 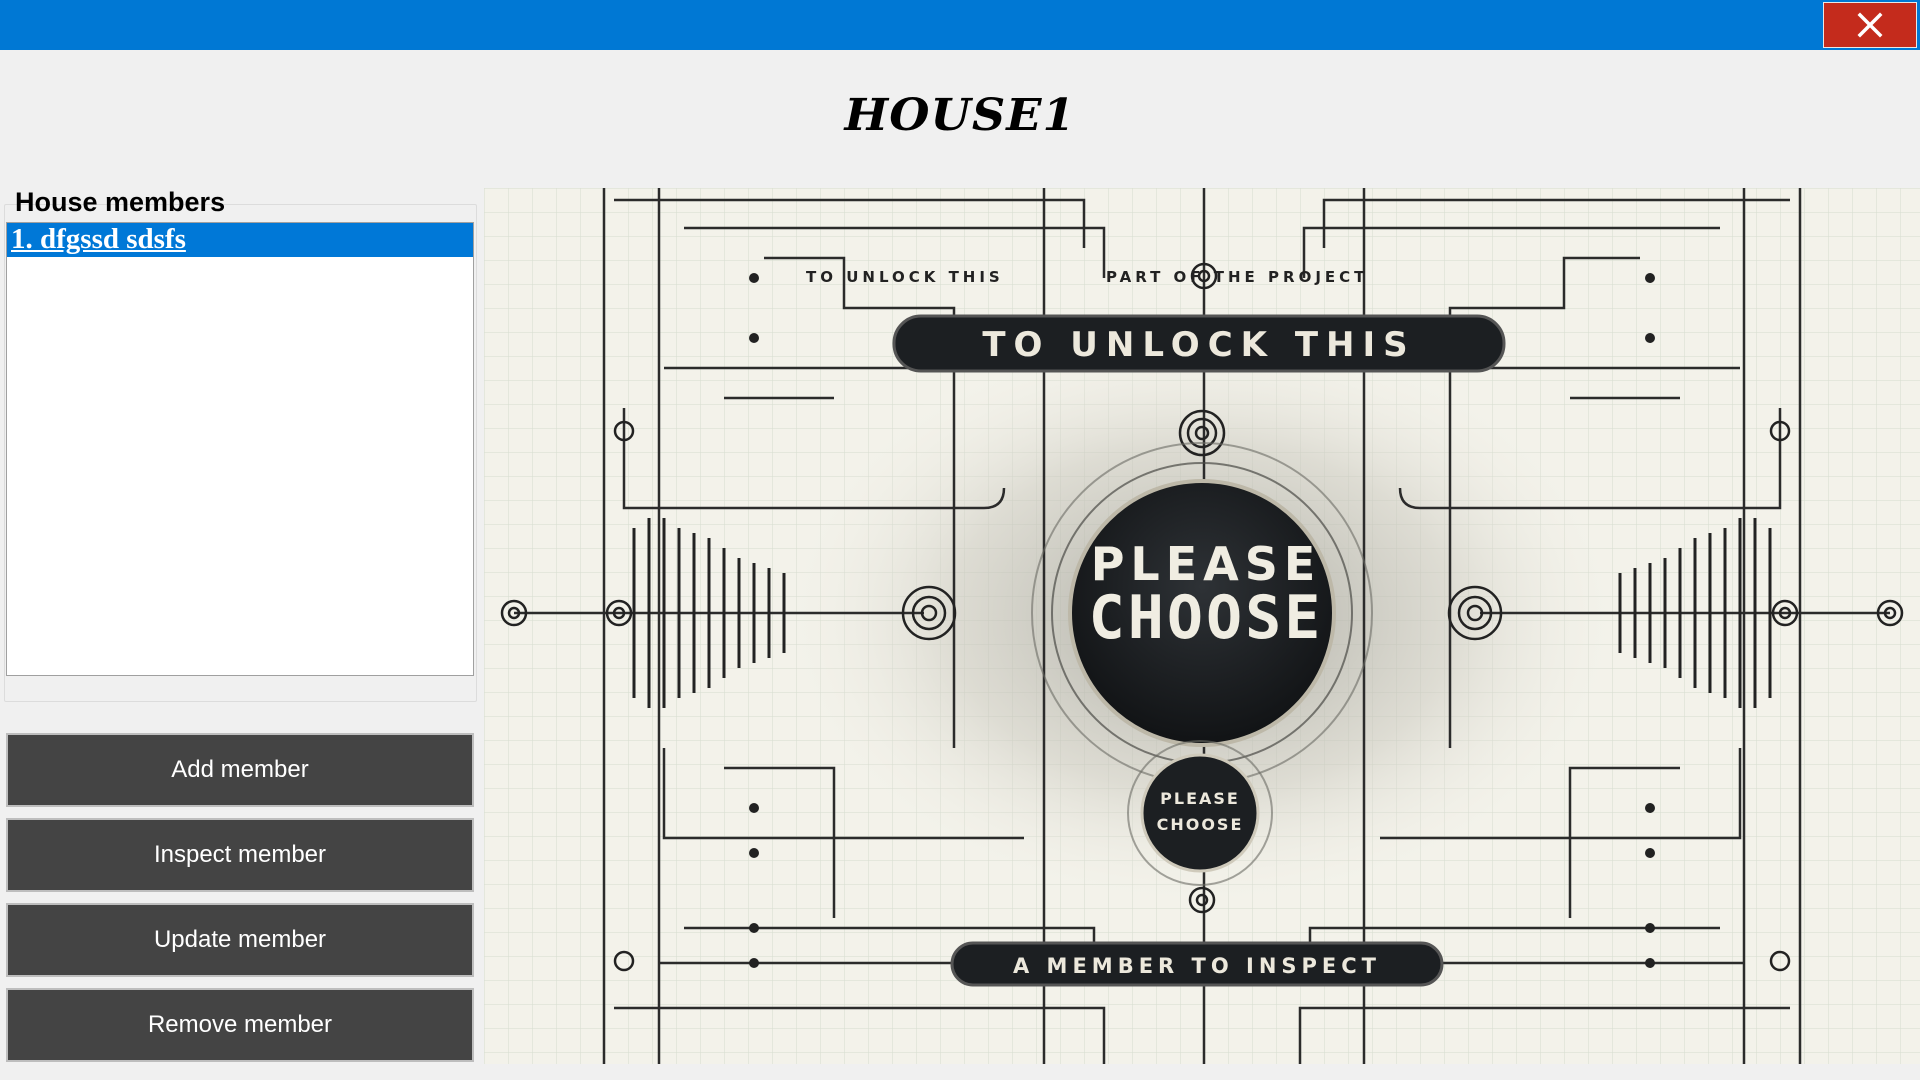 What do you see at coordinates (960, 25) in the screenshot?
I see `window-titlebar` at bounding box center [960, 25].